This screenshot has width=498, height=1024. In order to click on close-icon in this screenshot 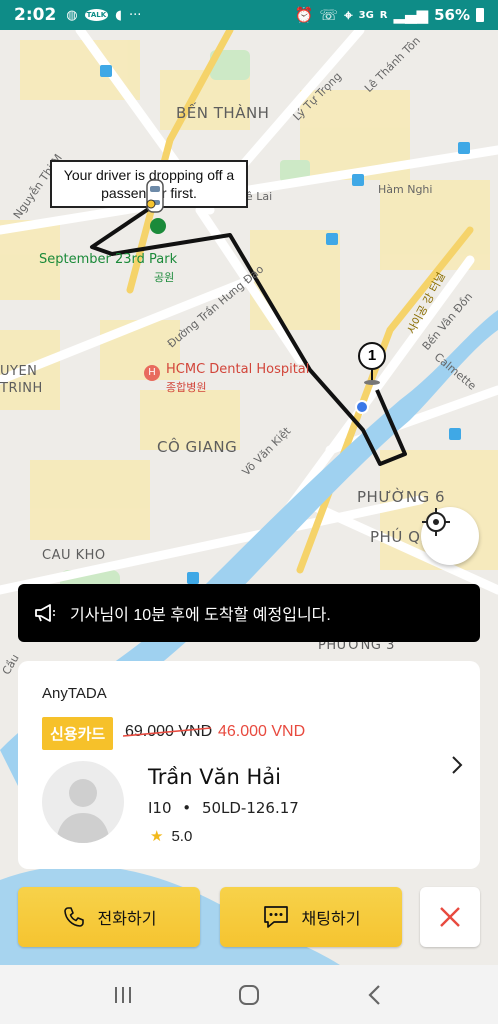, I will do `click(450, 917)`.